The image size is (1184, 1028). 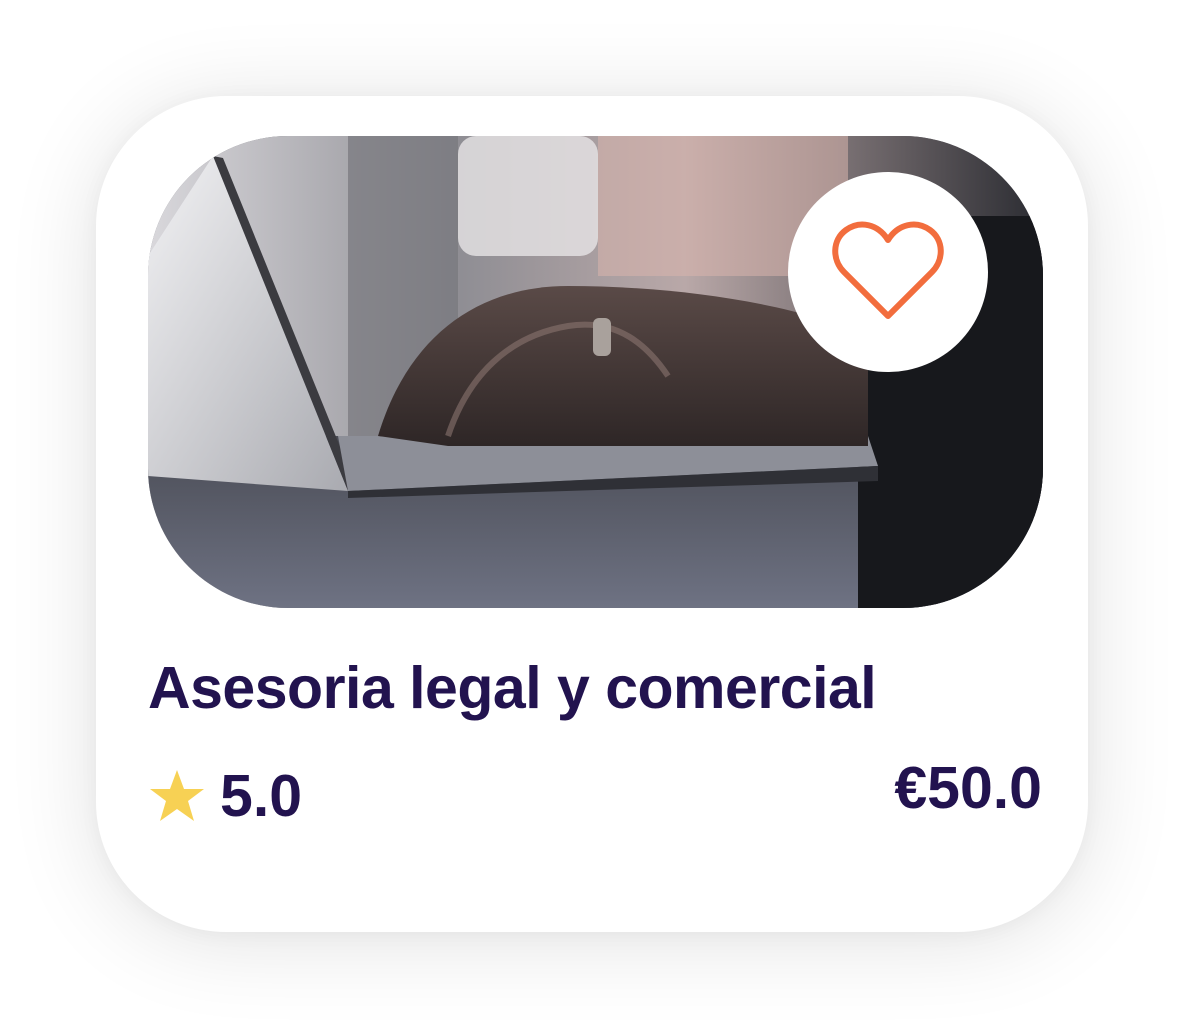 I want to click on rating: 5.0, so click(x=225, y=796).